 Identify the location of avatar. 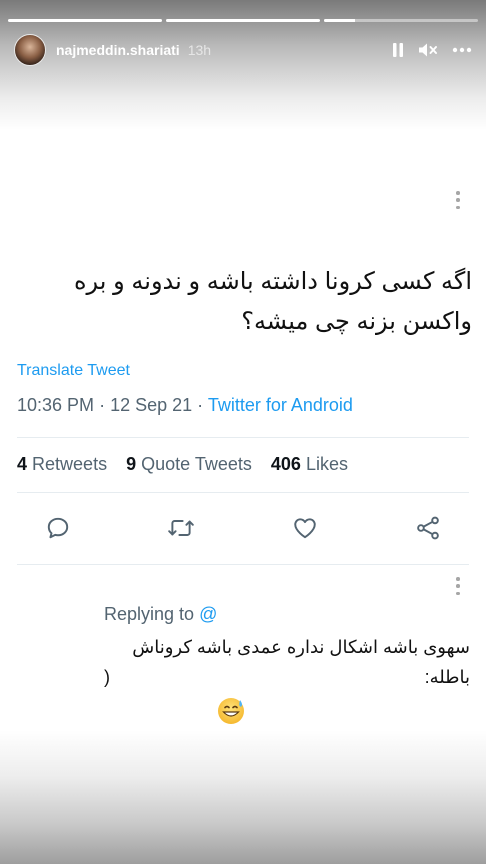
(30, 50).